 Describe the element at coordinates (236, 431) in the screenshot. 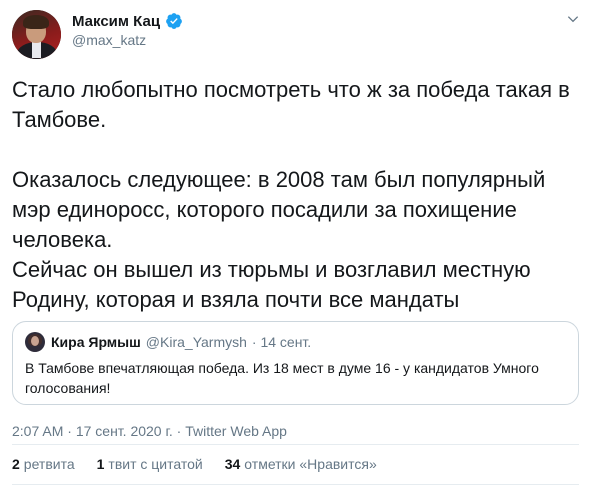

I see `tweet-source: Twitter Web App` at that location.